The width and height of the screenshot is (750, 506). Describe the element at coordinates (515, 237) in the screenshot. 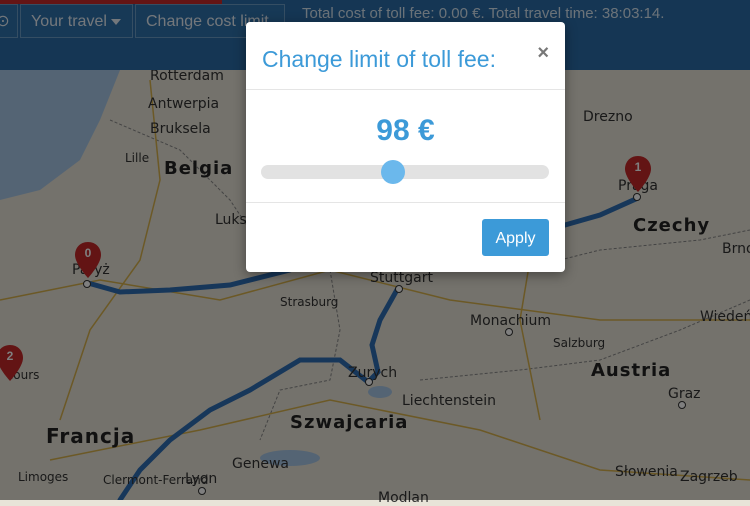

I see `apply-button: Apply` at that location.